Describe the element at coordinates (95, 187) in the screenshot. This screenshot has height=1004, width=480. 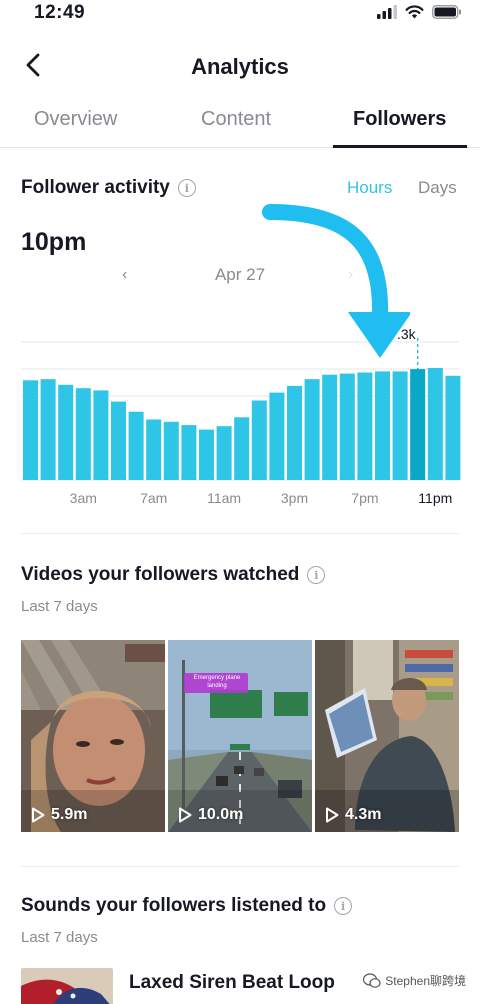
I see `follower-activity-title: Follower activity` at that location.